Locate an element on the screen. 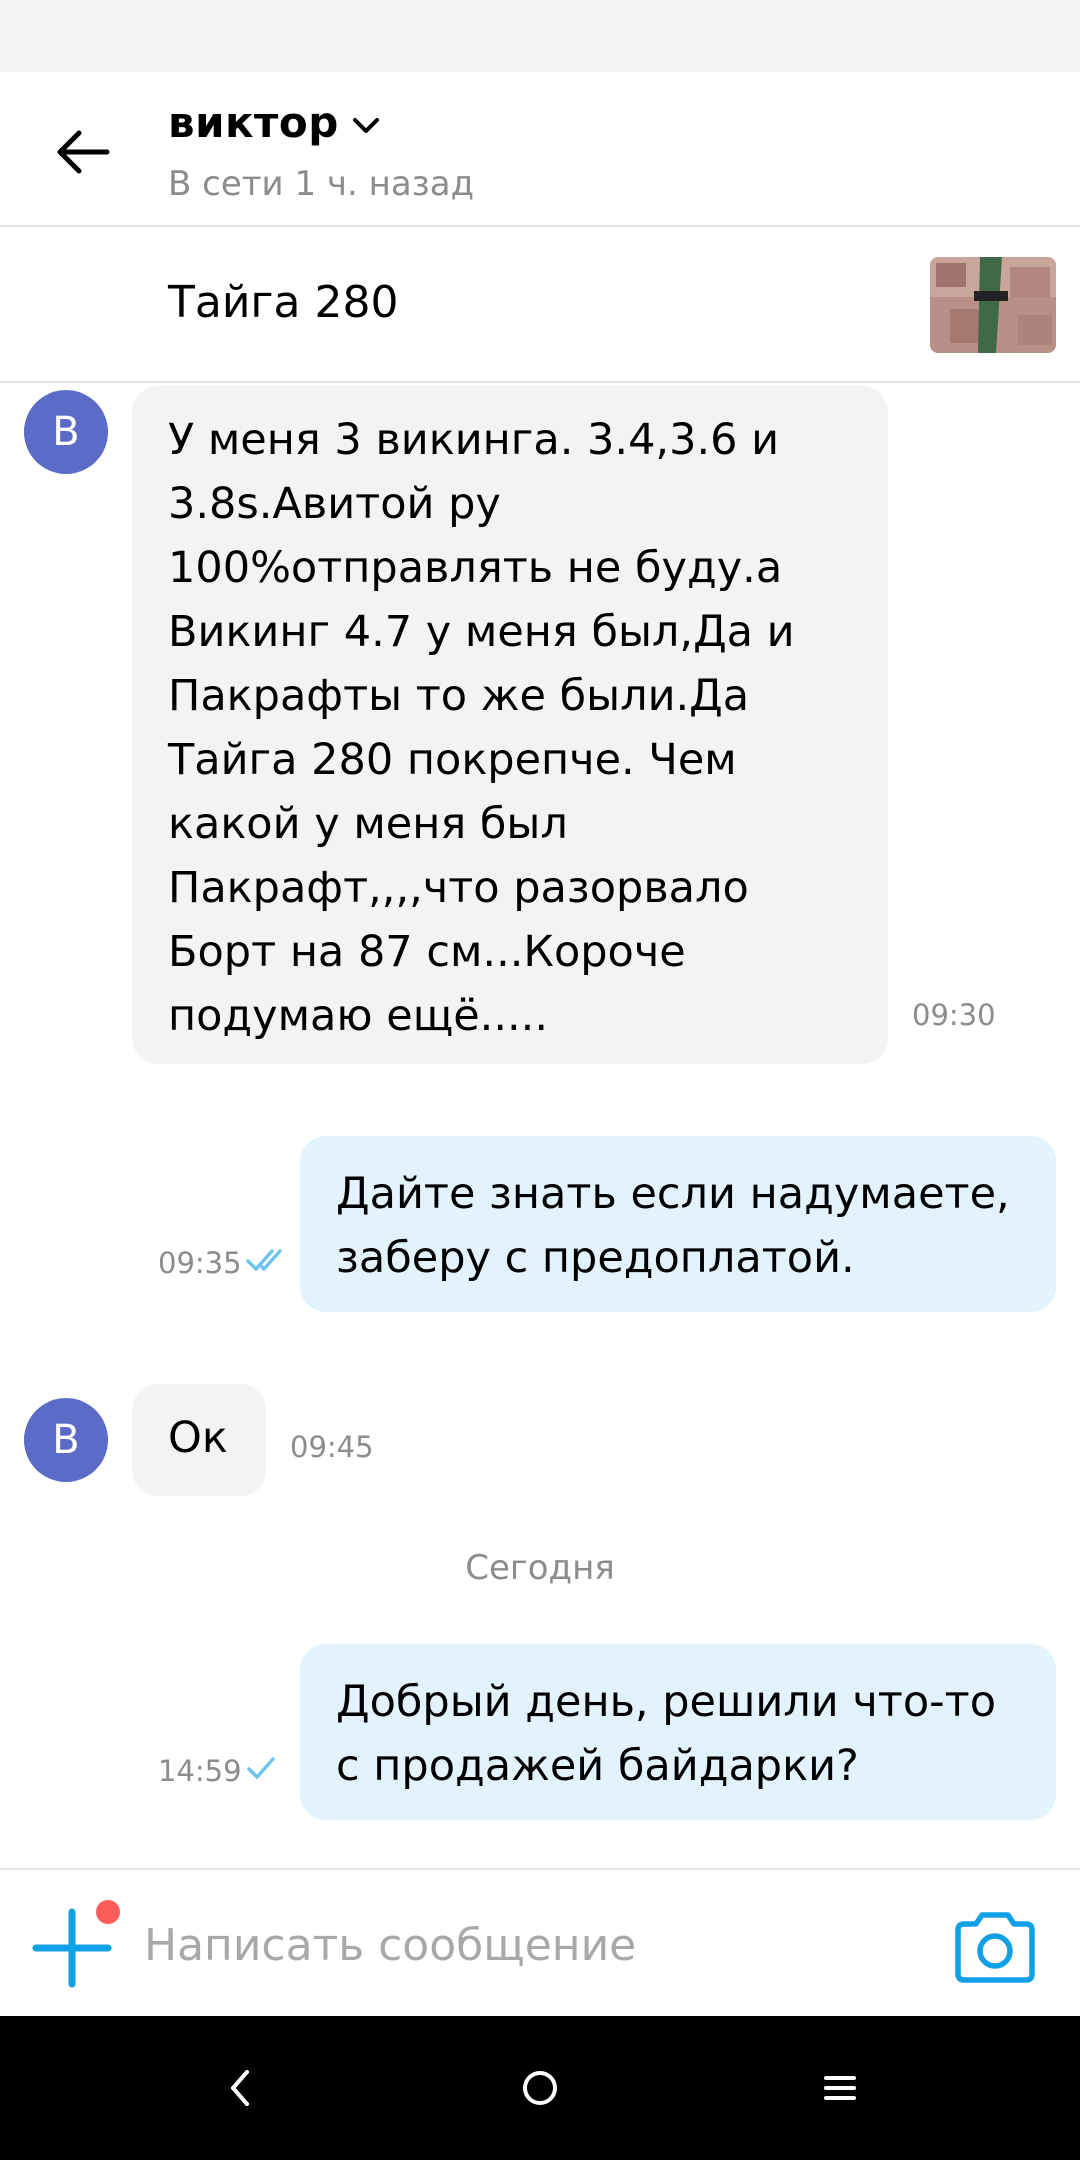  last-seen-status: В сети 1 ч. назад is located at coordinates (321, 184).